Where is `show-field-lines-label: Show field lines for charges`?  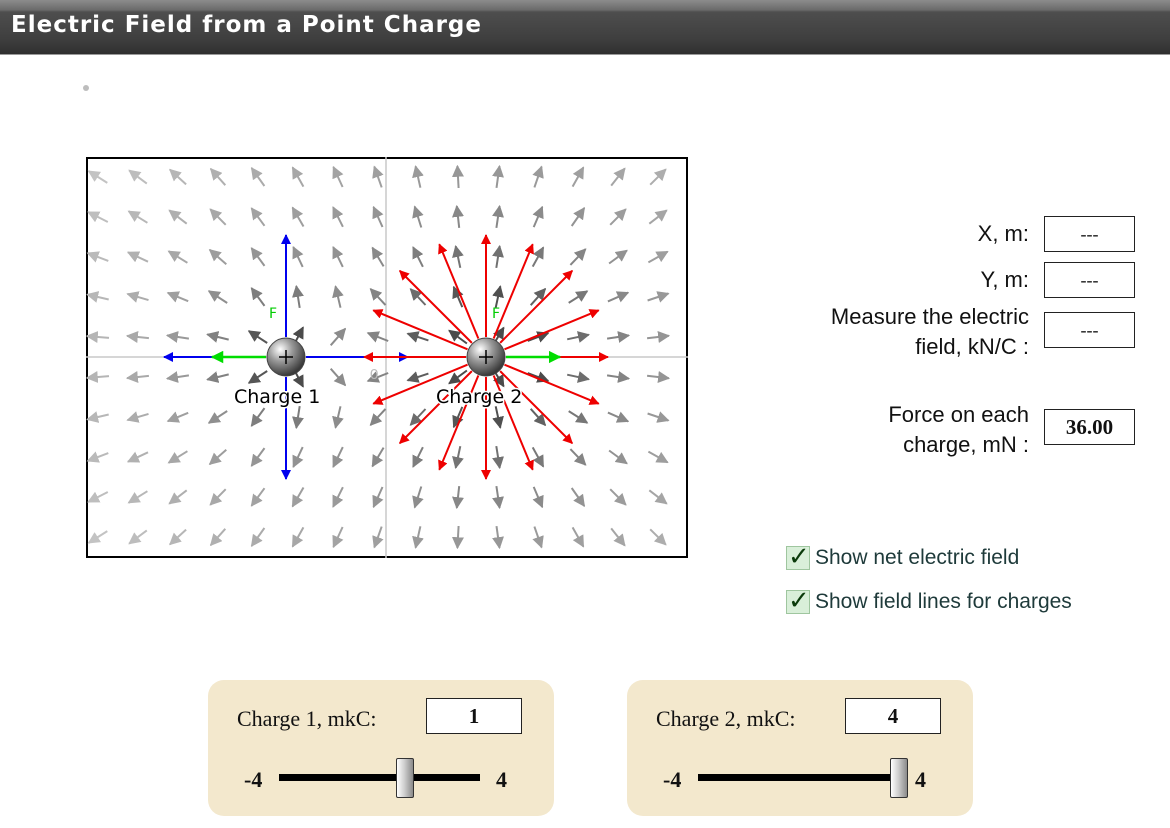 show-field-lines-label: Show field lines for charges is located at coordinates (943, 602).